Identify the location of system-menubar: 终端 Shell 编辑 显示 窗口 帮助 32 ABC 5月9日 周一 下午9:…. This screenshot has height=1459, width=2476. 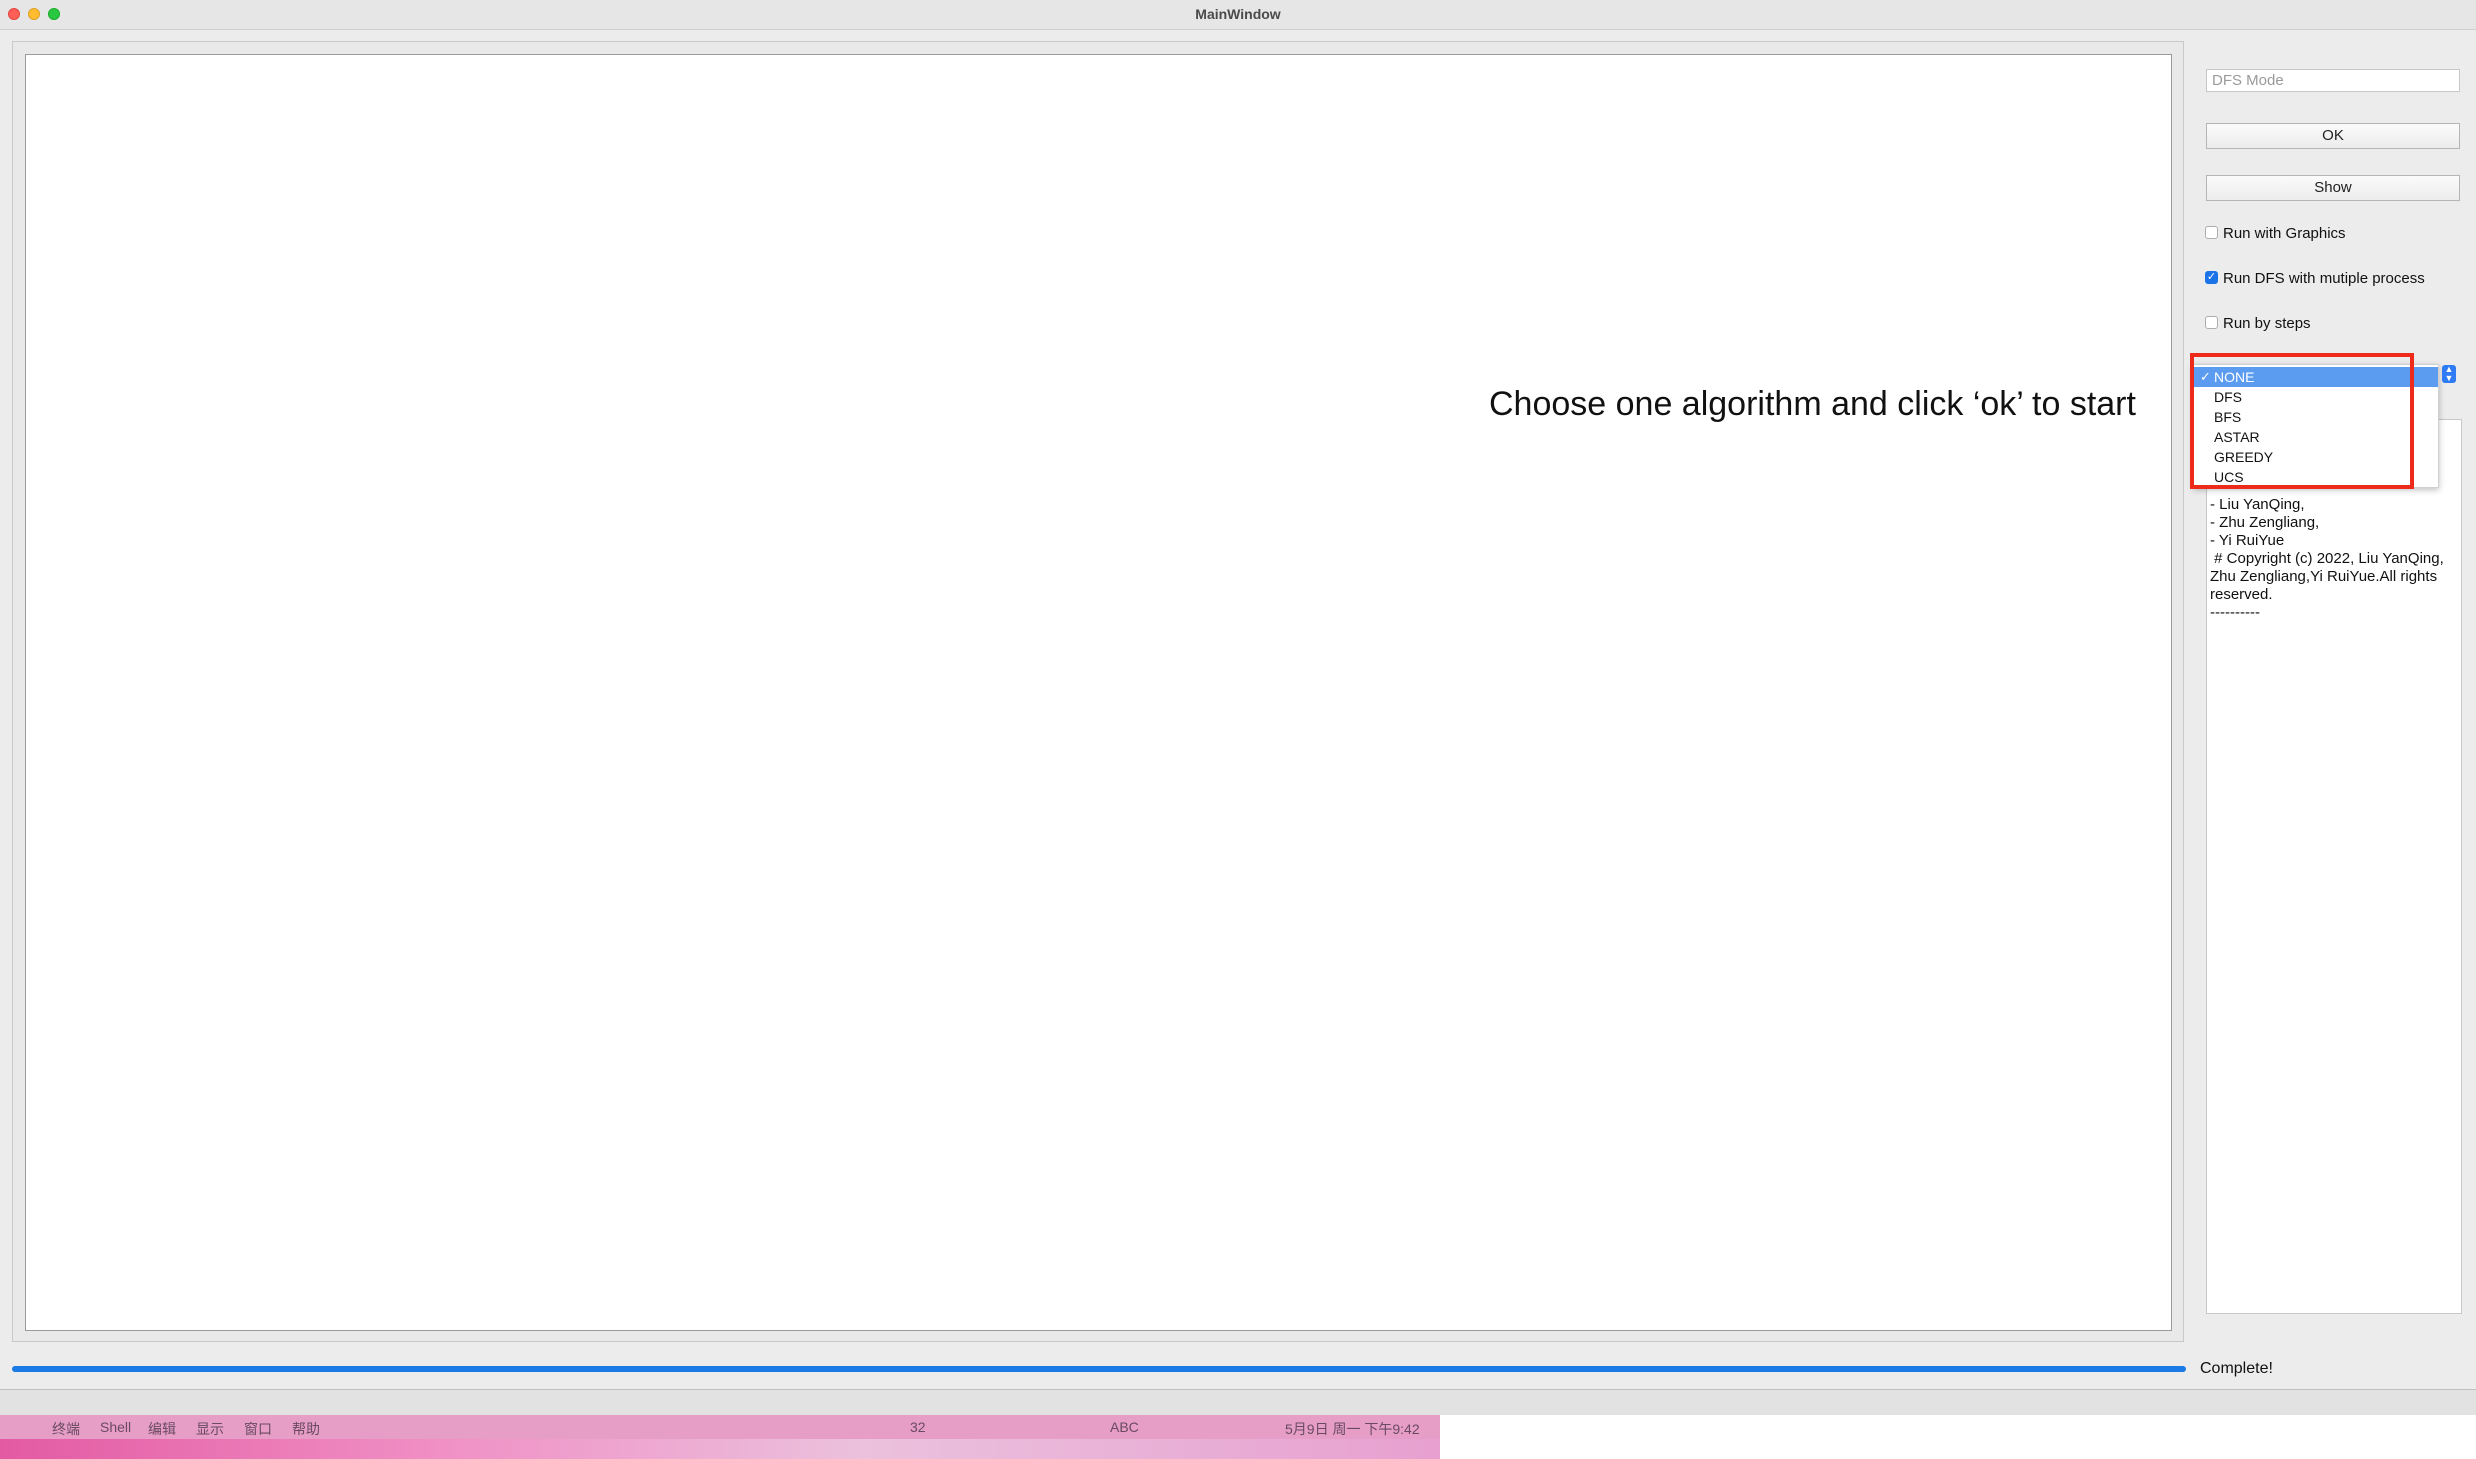
(720, 1427).